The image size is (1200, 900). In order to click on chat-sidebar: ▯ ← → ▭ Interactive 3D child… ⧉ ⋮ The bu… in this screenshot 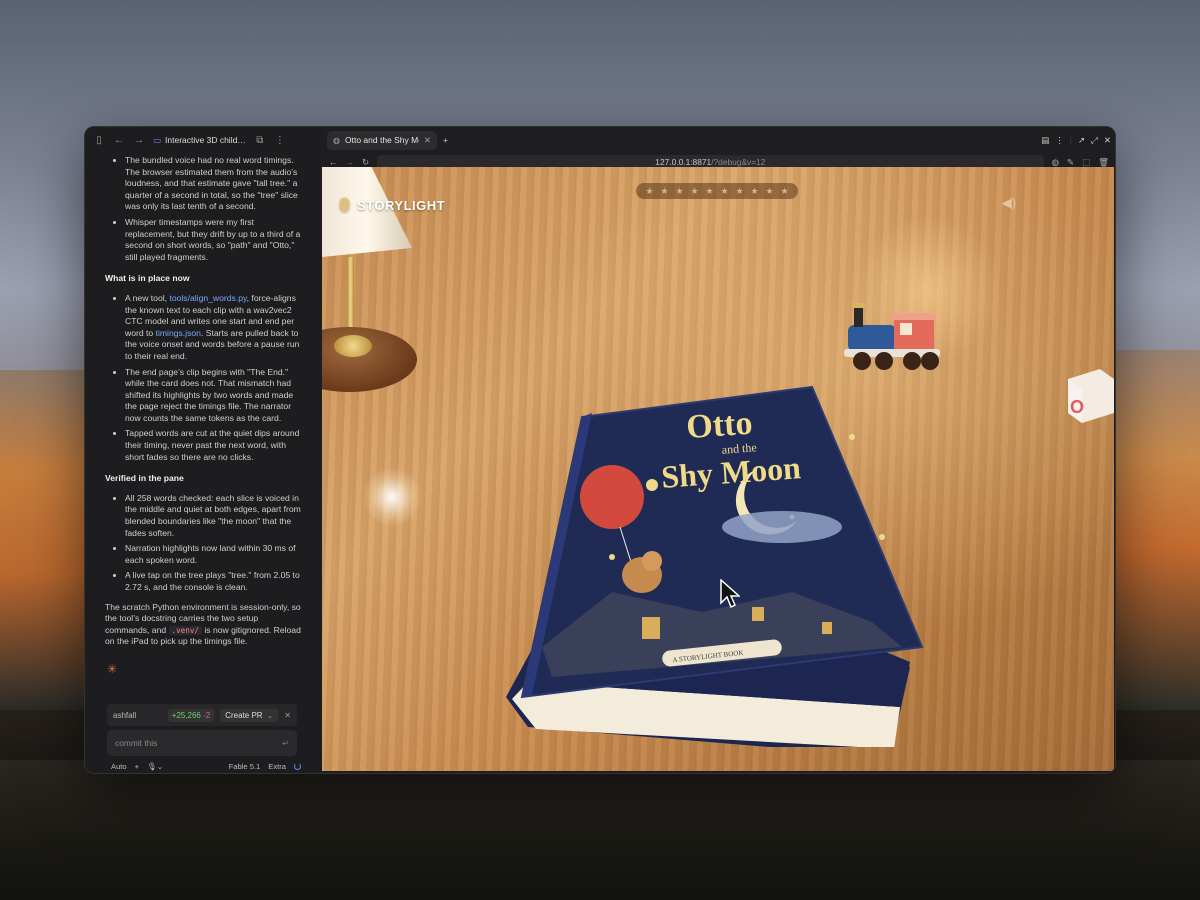, I will do `click(203, 450)`.